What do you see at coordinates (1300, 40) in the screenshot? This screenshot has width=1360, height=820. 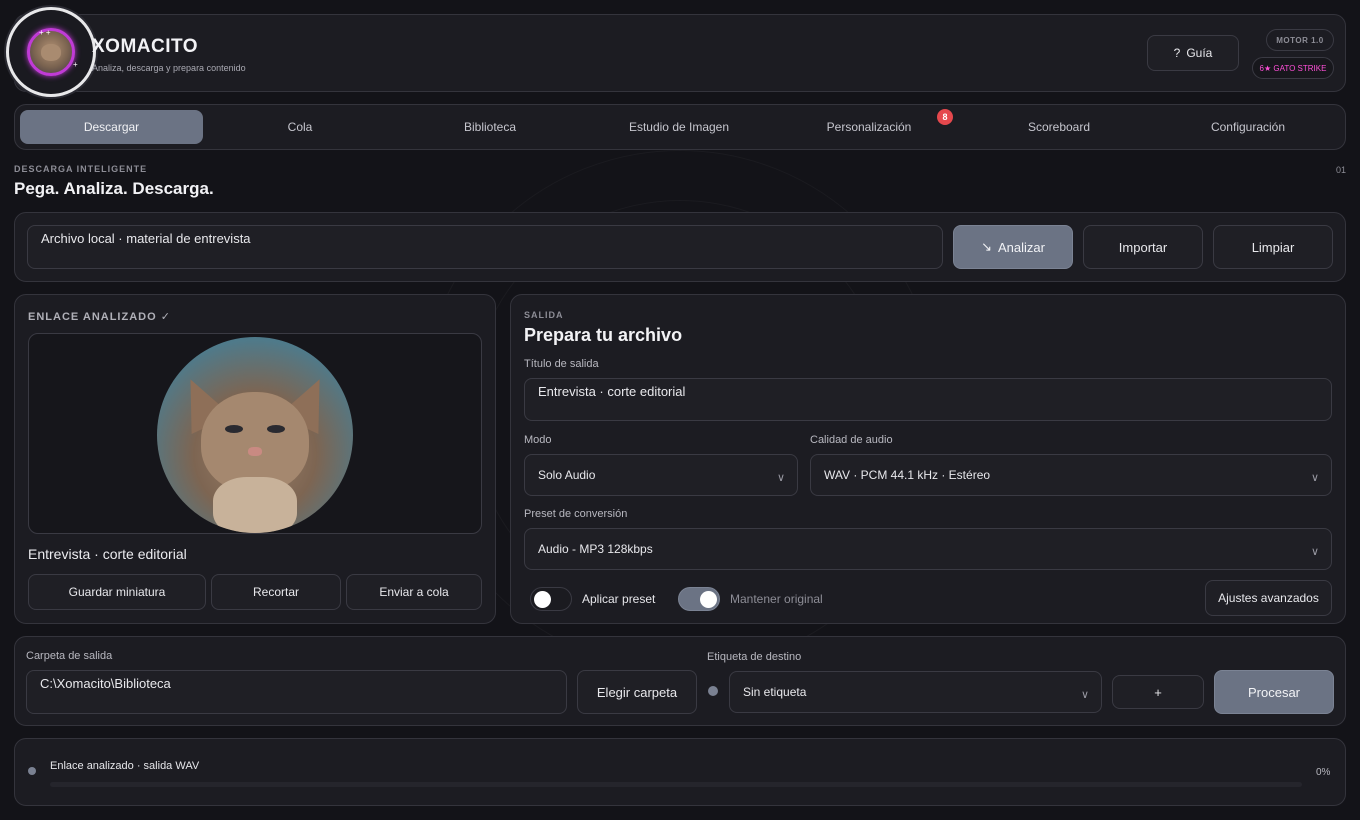 I see `engine-badge: MOTOR 1.0` at bounding box center [1300, 40].